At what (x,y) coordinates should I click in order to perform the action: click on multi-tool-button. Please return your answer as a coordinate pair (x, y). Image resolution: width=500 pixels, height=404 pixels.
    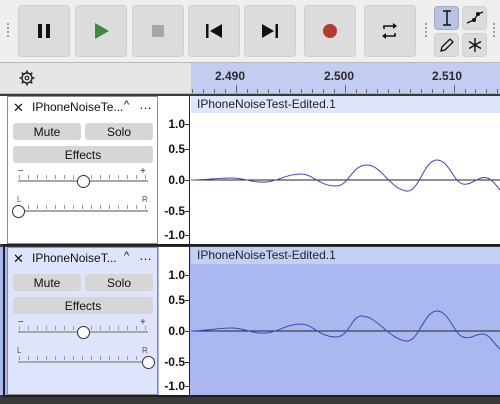
    Looking at the image, I should click on (474, 45).